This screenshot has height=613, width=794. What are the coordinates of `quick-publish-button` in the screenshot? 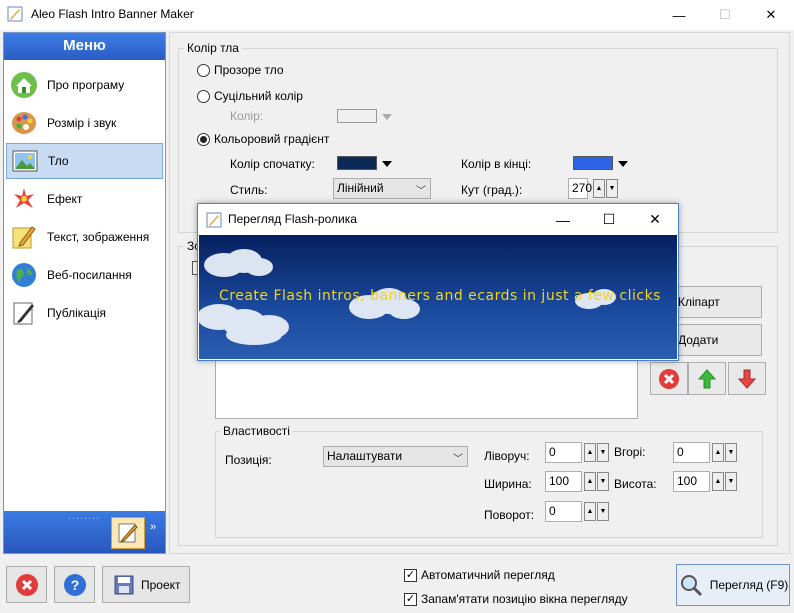 It's located at (128, 533).